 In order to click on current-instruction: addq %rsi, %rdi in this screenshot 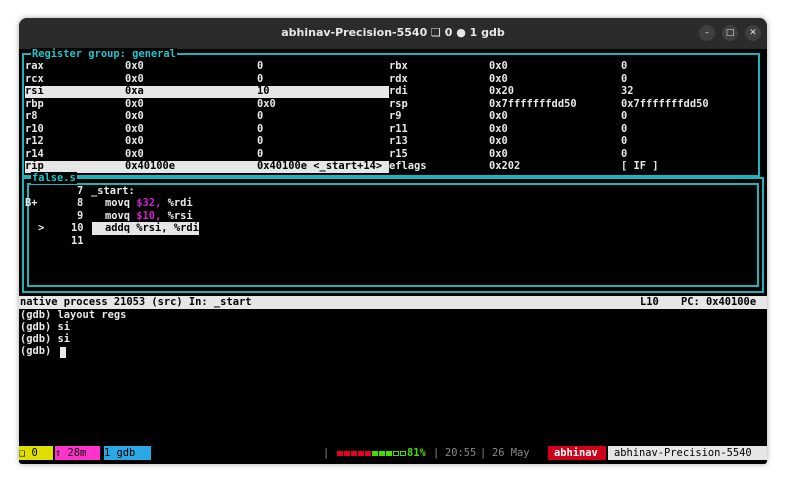, I will do `click(145, 228)`.